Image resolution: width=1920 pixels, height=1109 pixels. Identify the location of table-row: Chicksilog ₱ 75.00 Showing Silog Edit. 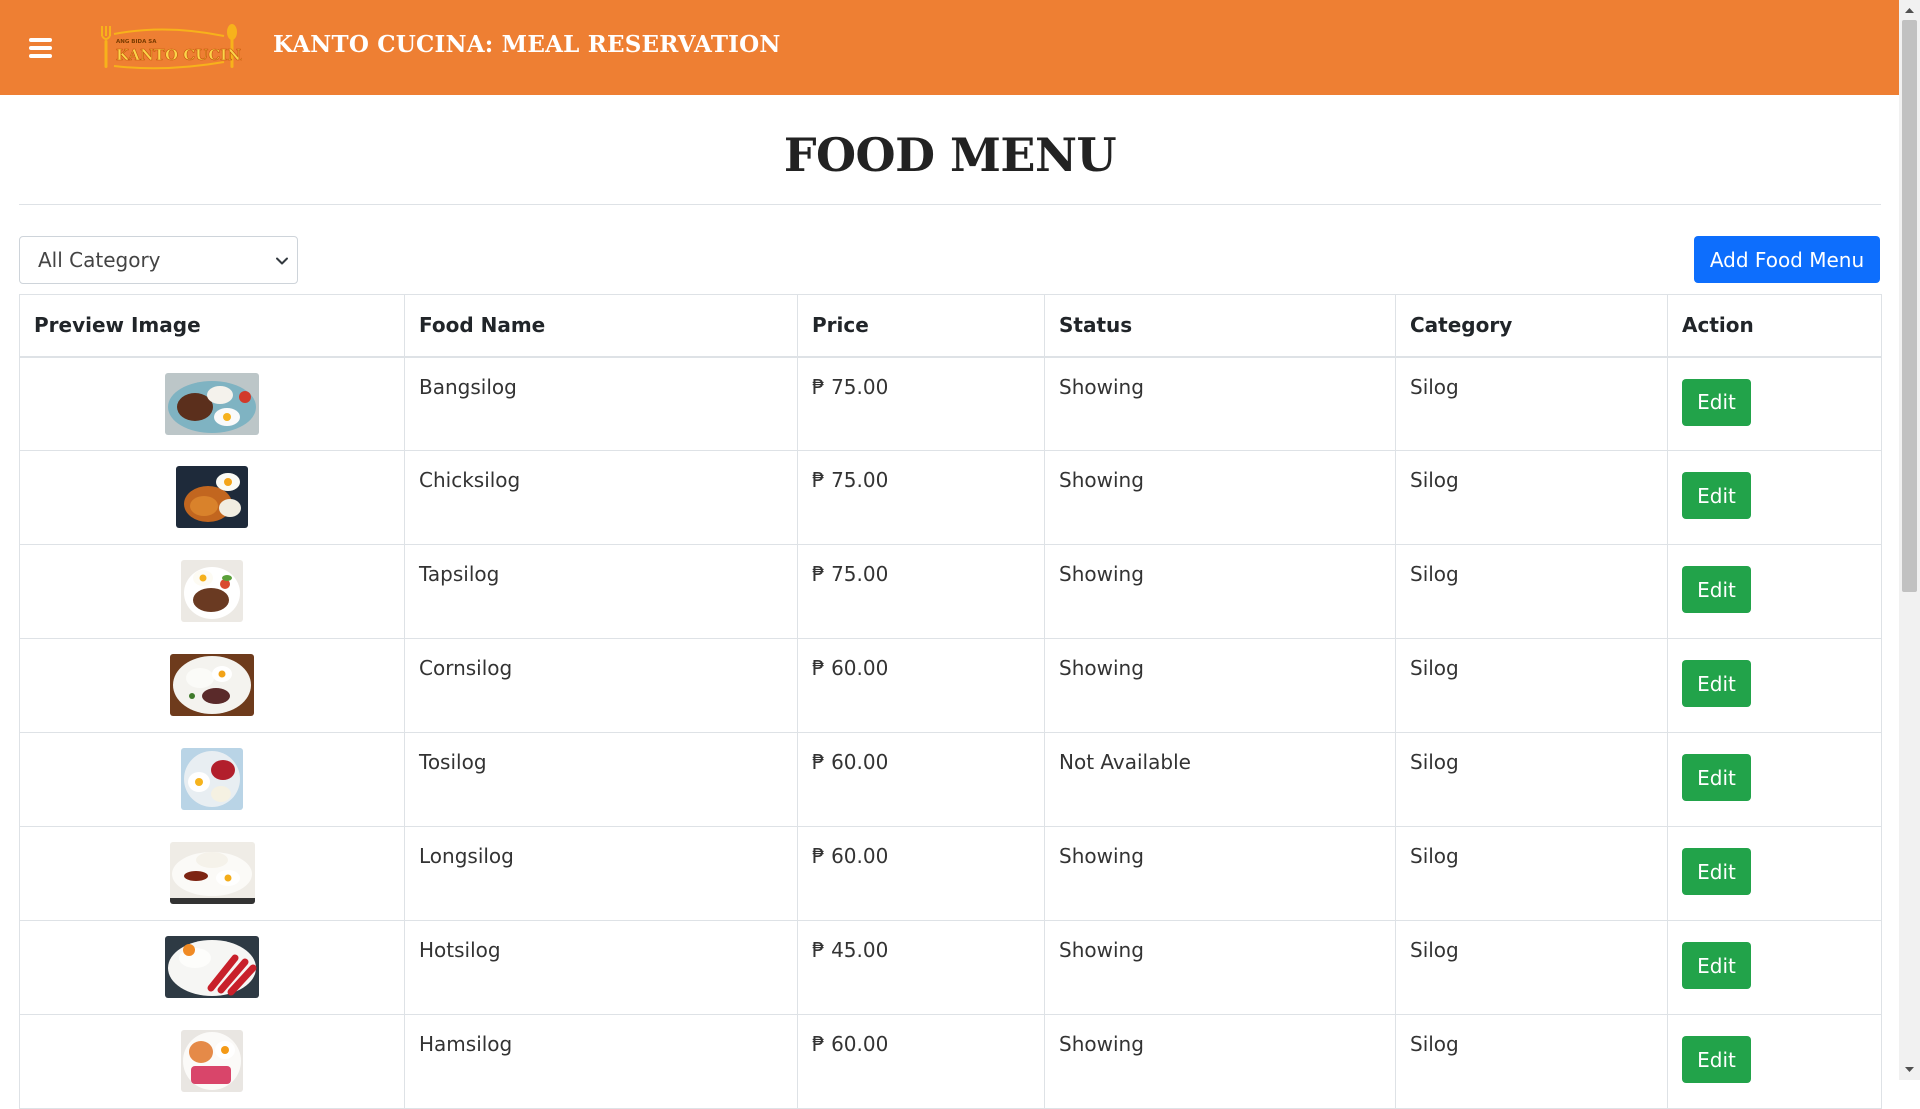
(950, 497).